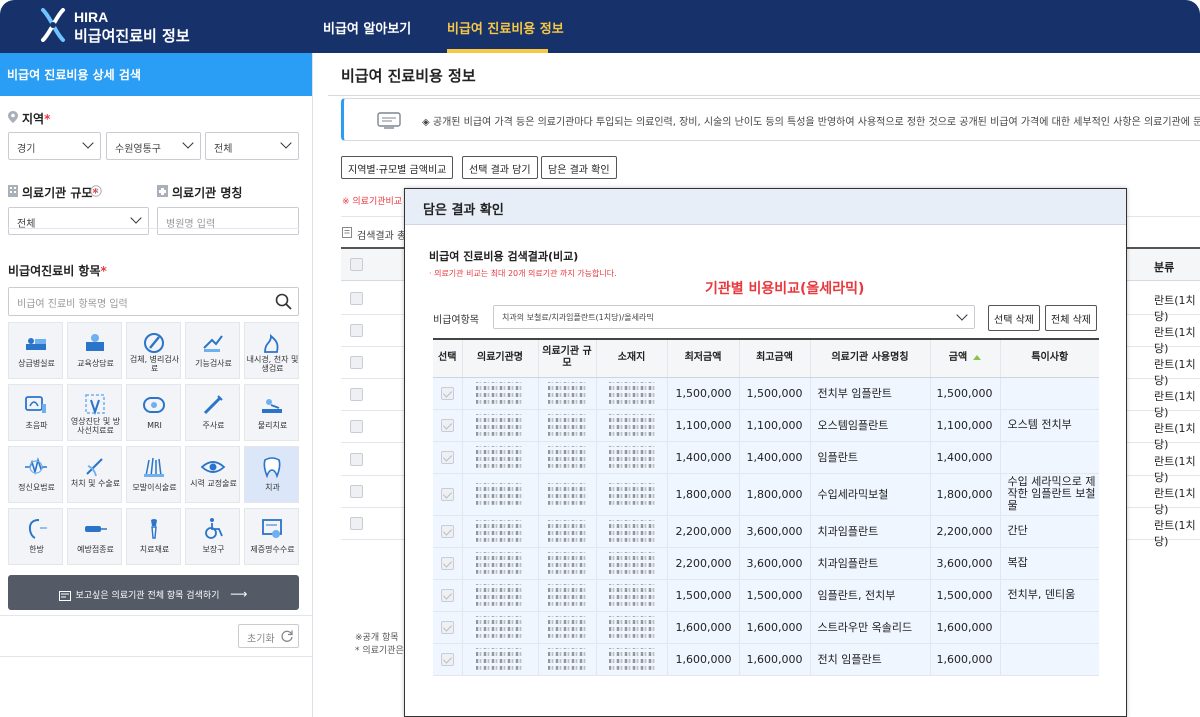 The width and height of the screenshot is (1200, 717). What do you see at coordinates (207, 193) in the screenshot?
I see `org-name-label: 의료기관 명칭` at bounding box center [207, 193].